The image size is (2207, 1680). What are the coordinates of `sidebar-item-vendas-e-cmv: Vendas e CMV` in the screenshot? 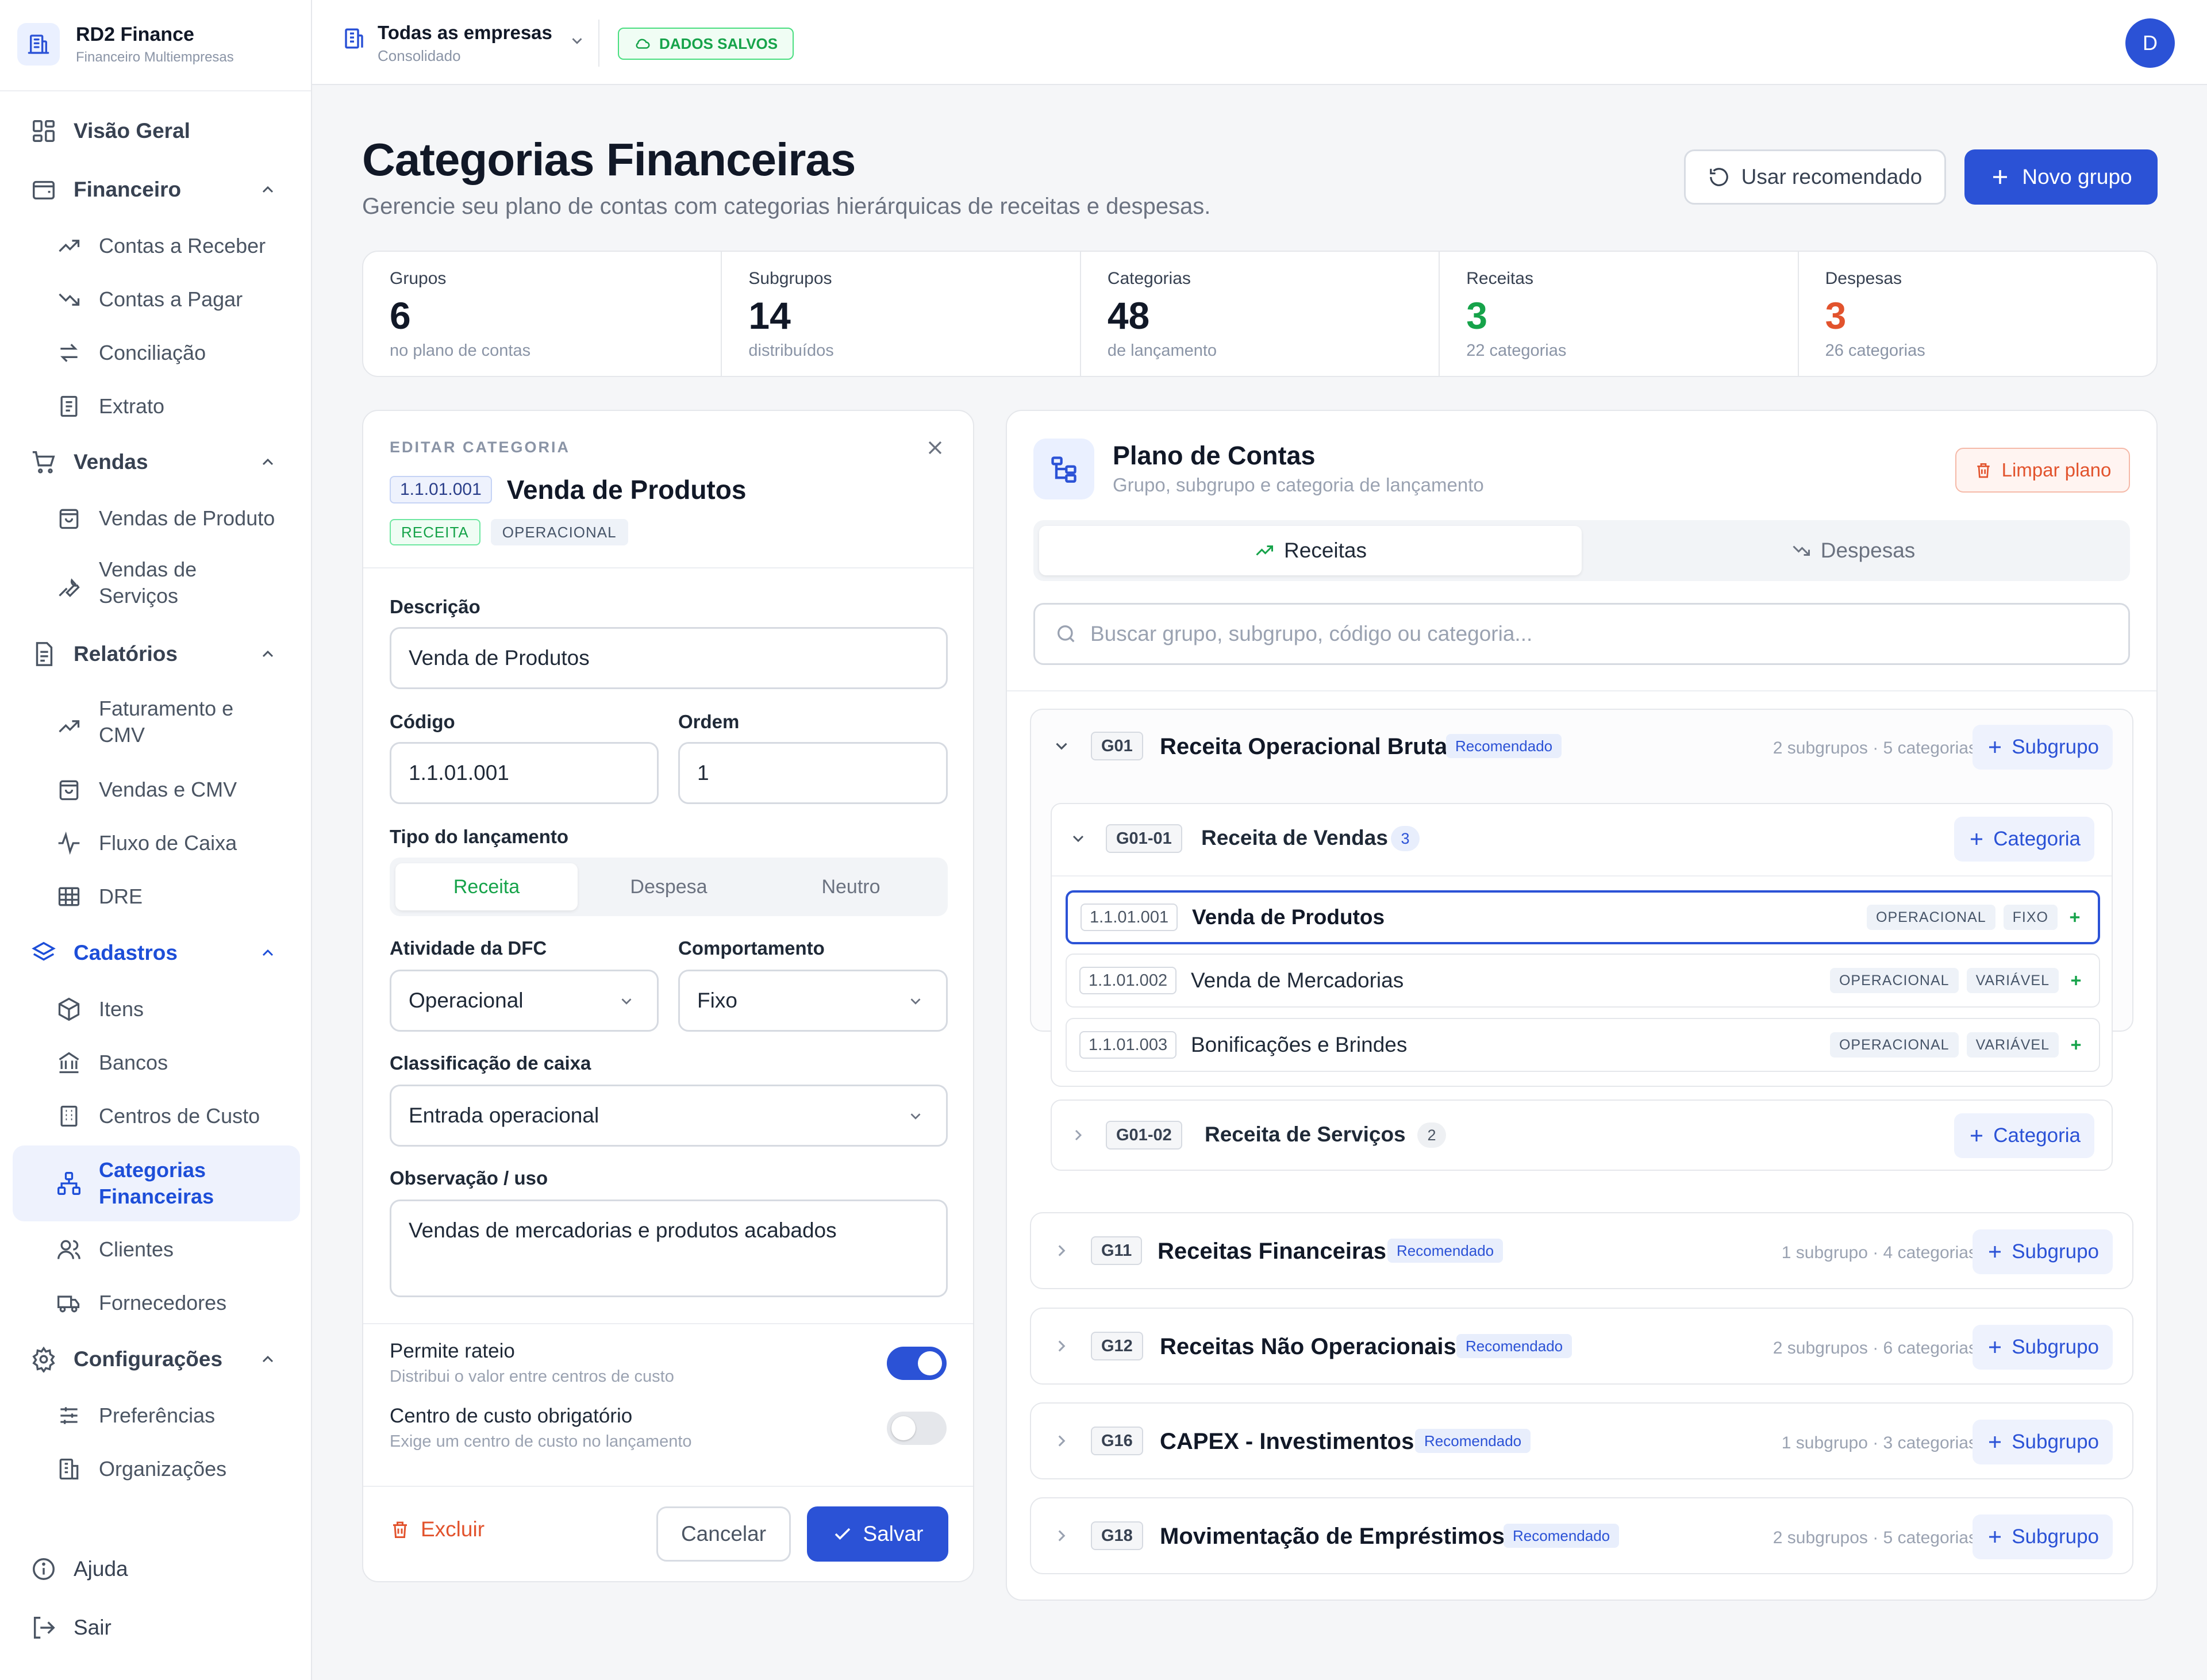 It's located at (156, 790).